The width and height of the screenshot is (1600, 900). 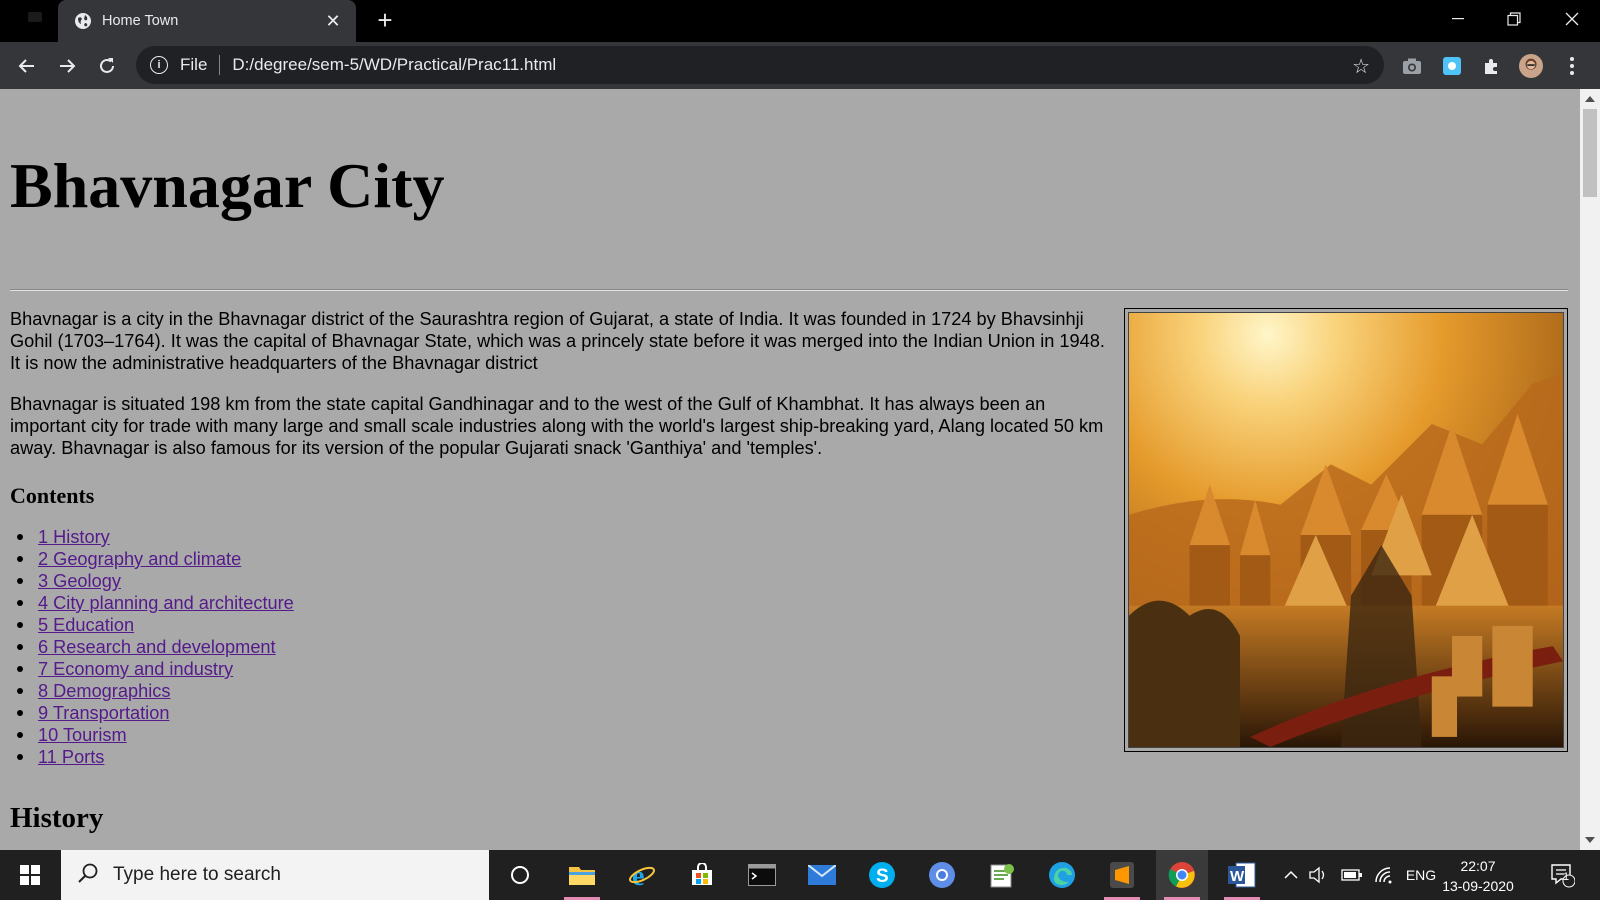 What do you see at coordinates (1562, 875) in the screenshot?
I see `notification-center-icon: 1` at bounding box center [1562, 875].